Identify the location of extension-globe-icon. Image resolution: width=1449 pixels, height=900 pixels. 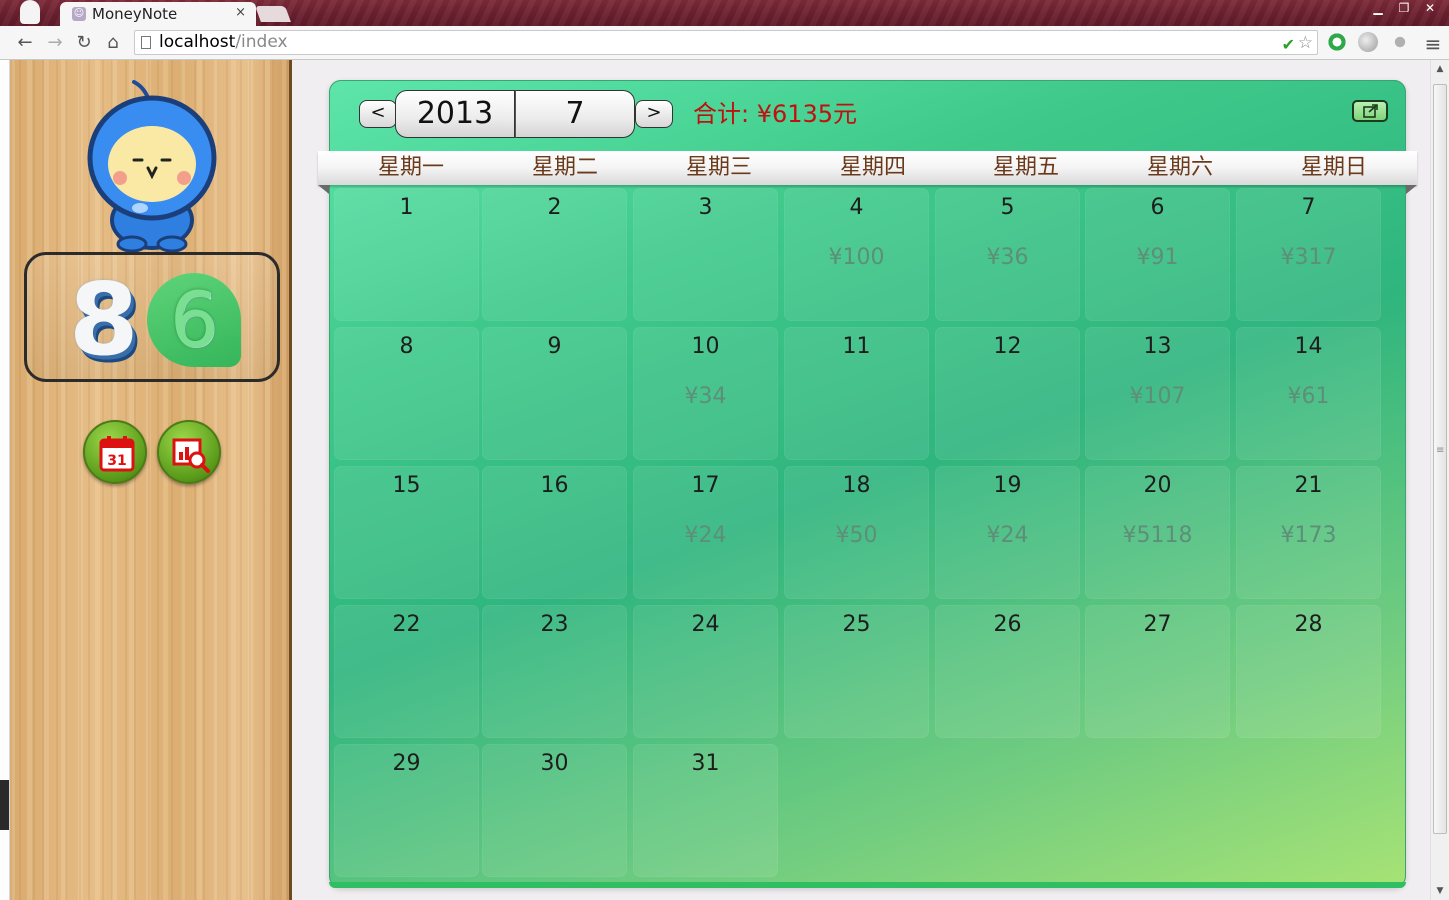
(1368, 42).